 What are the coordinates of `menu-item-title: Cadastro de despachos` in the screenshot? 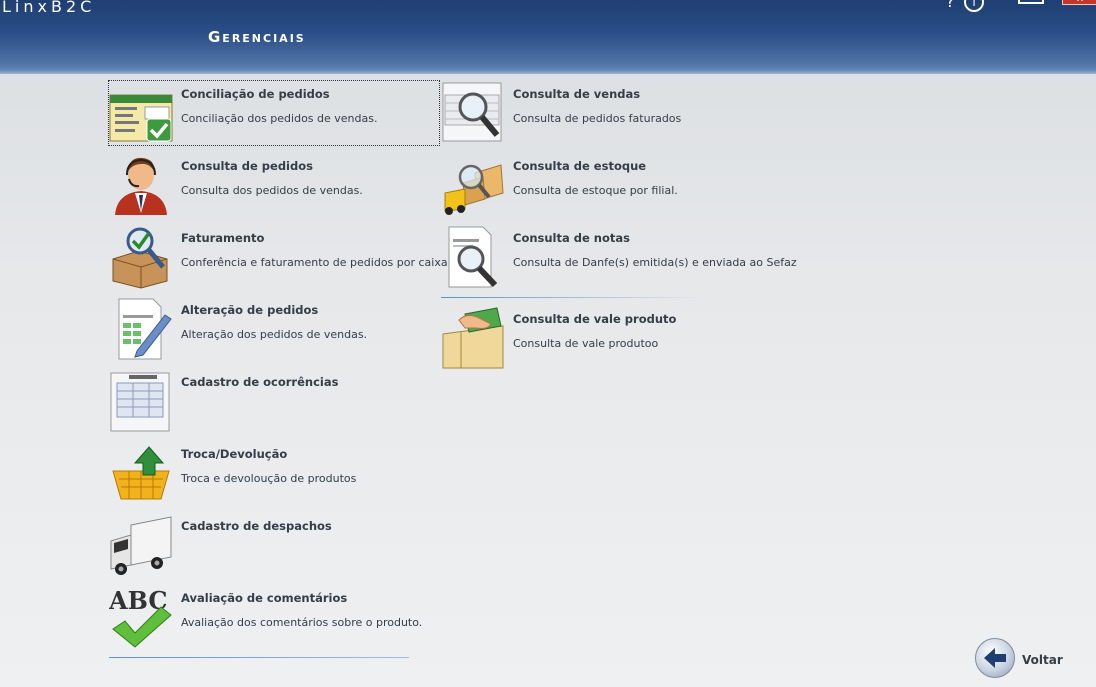 It's located at (256, 526).